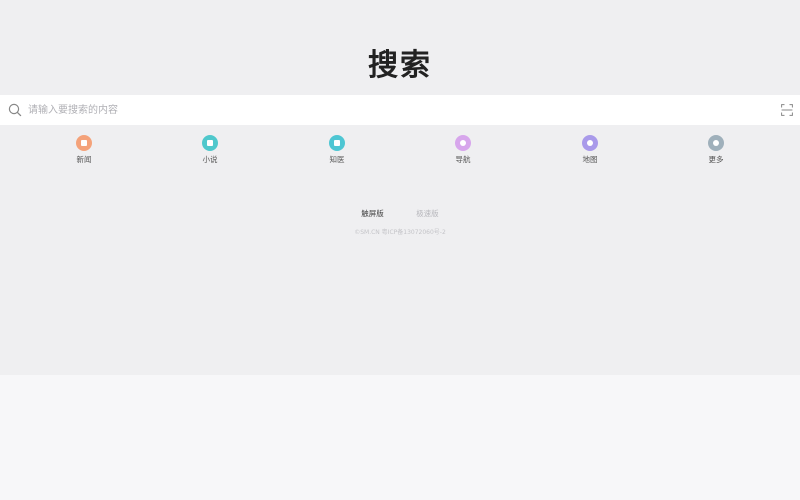 This screenshot has width=800, height=500. I want to click on nav-item-map: 地图, so click(590, 149).